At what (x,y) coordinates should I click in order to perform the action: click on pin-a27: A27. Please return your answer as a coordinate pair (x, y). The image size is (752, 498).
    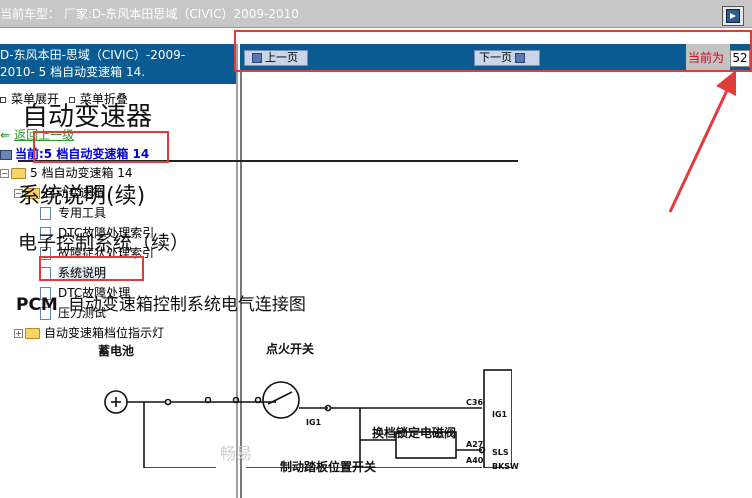
    Looking at the image, I should click on (475, 444).